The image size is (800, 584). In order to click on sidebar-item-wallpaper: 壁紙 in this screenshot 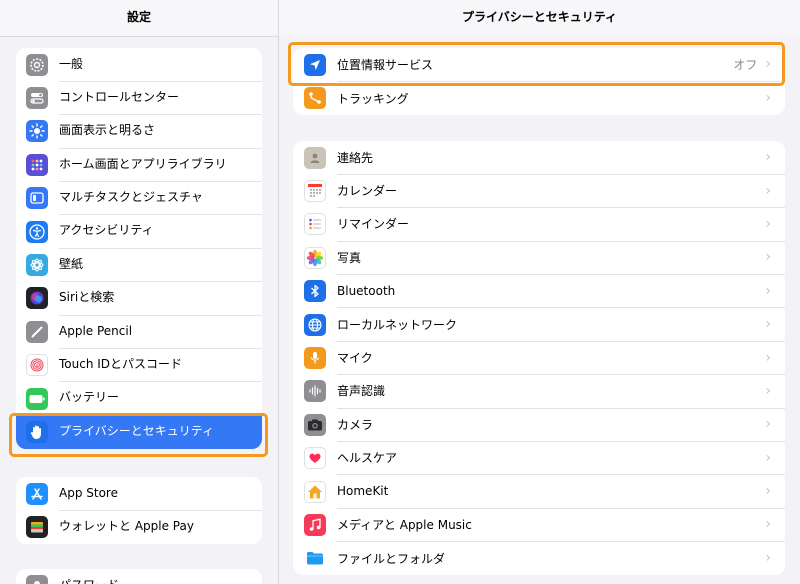, I will do `click(139, 265)`.